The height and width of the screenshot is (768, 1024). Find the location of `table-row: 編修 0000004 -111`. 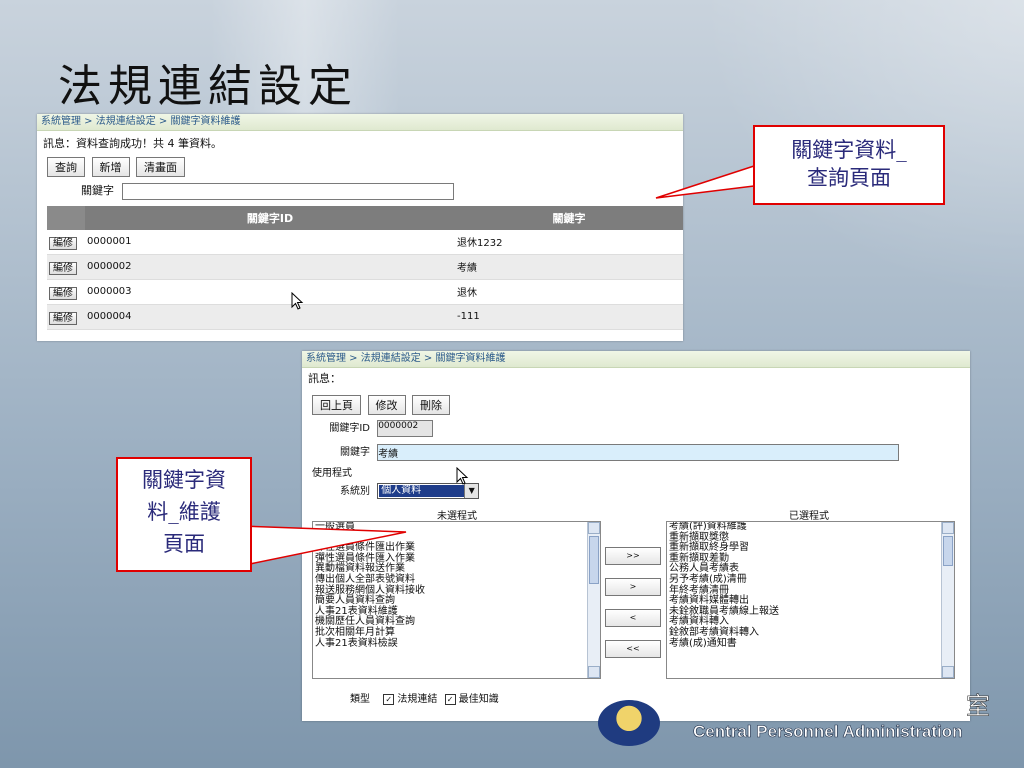

table-row: 編修 0000004 -111 is located at coordinates (365, 317).